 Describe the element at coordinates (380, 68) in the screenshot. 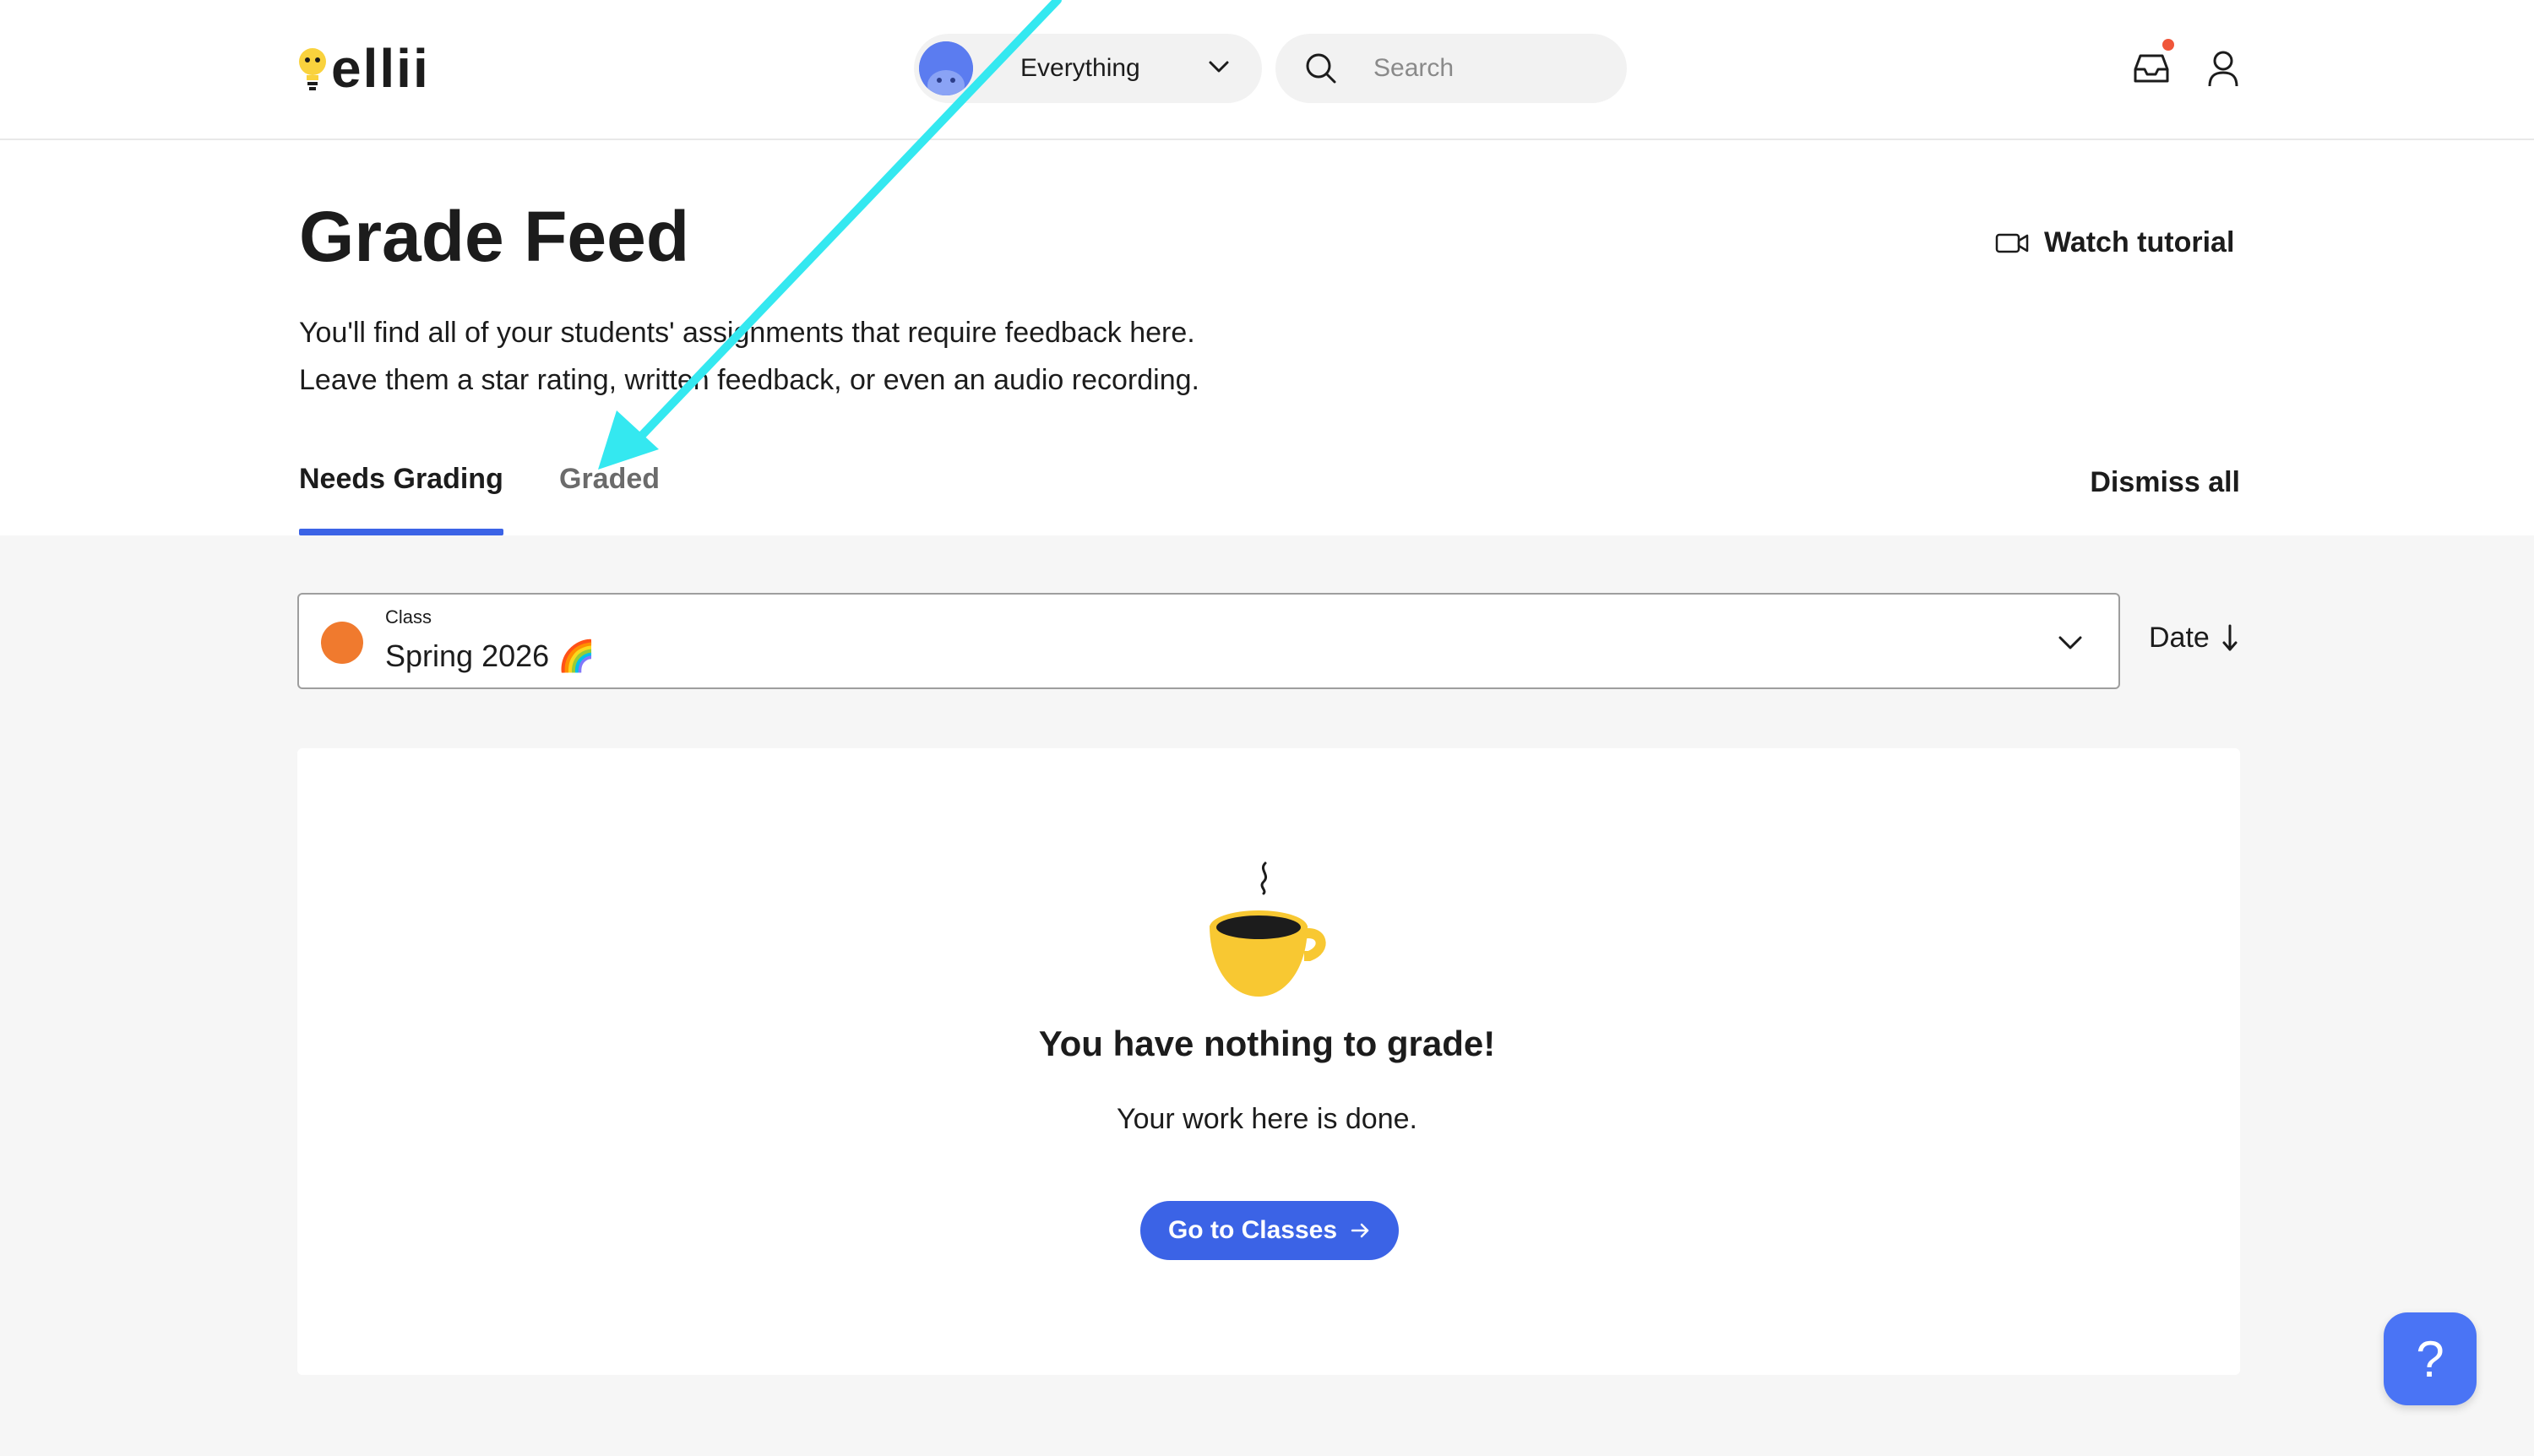

I see `logo-text: ellii` at that location.